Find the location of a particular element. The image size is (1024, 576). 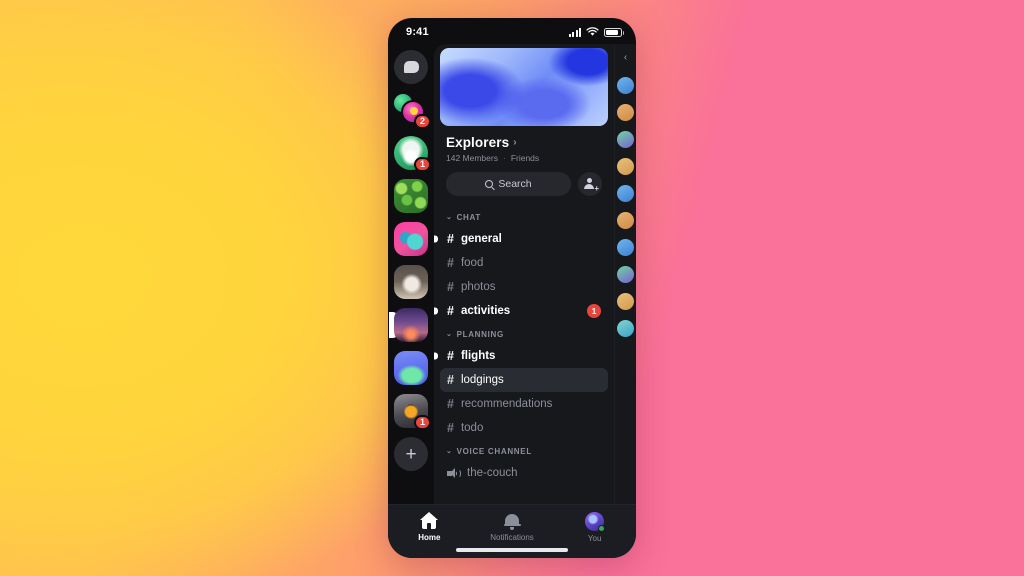

home-icon is located at coordinates (429, 521).